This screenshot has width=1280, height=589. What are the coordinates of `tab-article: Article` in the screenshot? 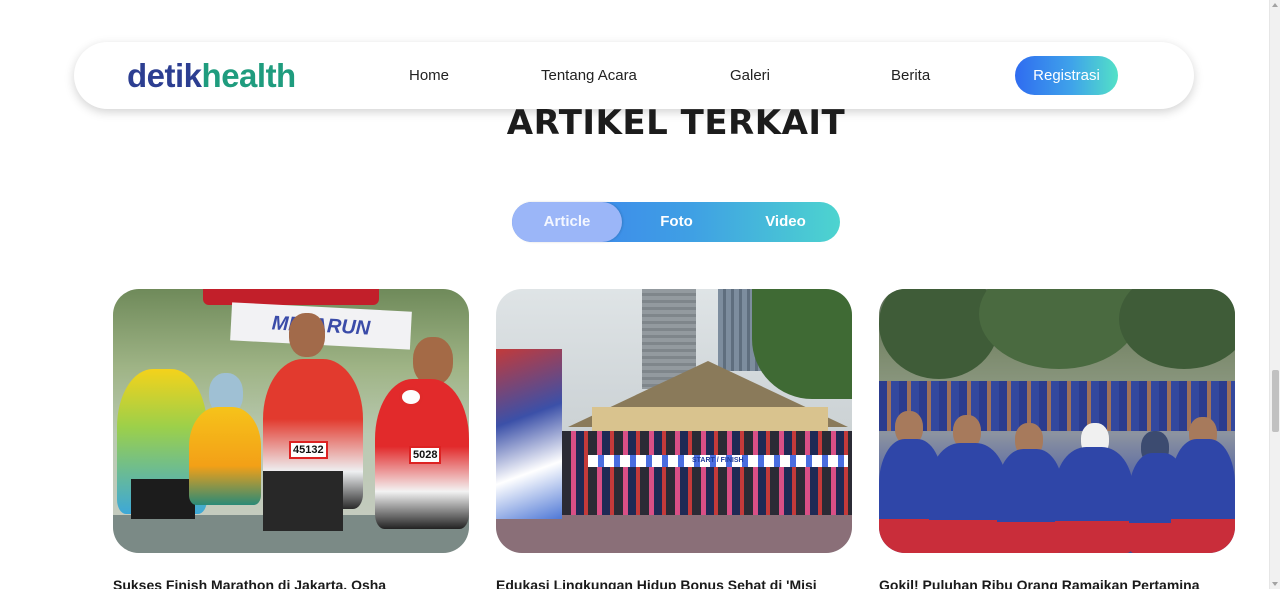 It's located at (567, 222).